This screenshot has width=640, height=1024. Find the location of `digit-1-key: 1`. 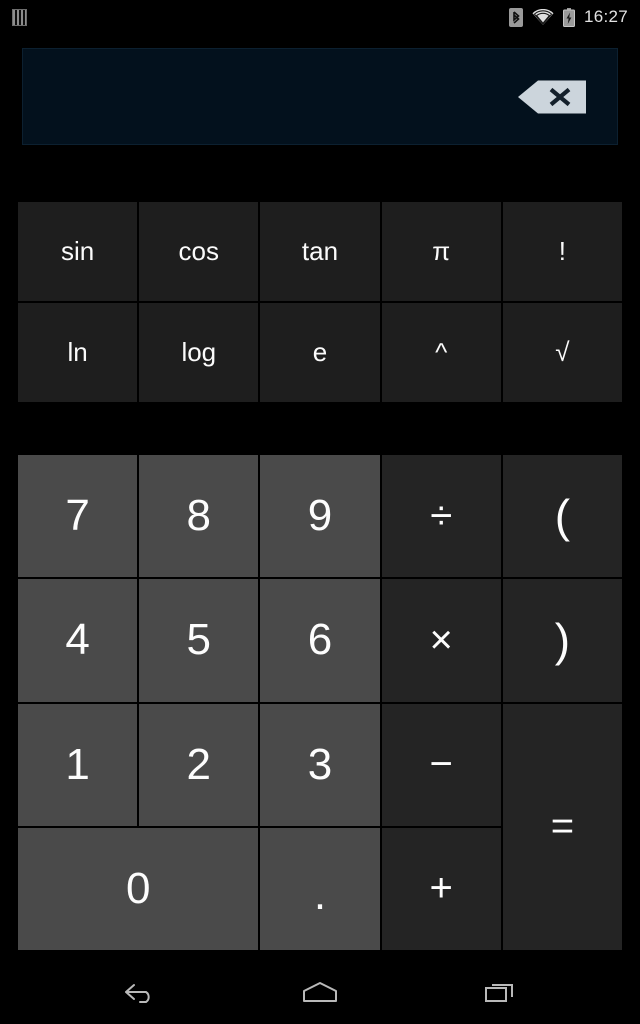

digit-1-key: 1 is located at coordinates (78, 764).